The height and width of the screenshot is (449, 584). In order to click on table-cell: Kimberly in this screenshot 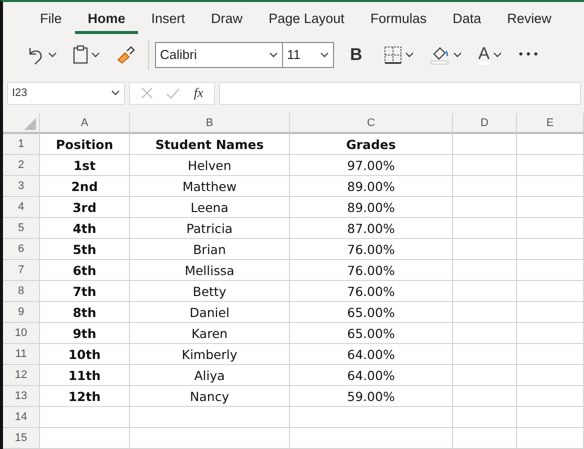, I will do `click(210, 354)`.